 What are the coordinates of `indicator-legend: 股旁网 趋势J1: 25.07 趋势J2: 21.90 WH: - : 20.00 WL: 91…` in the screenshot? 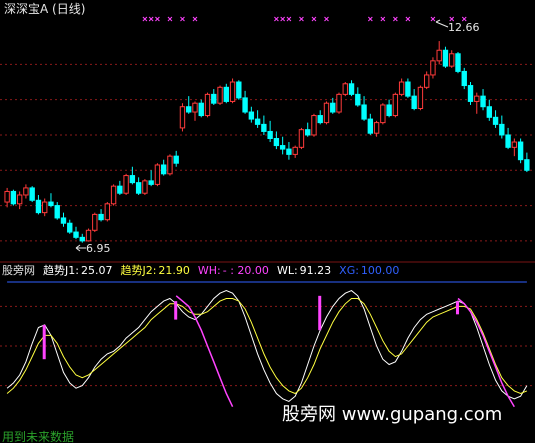 It's located at (200, 270).